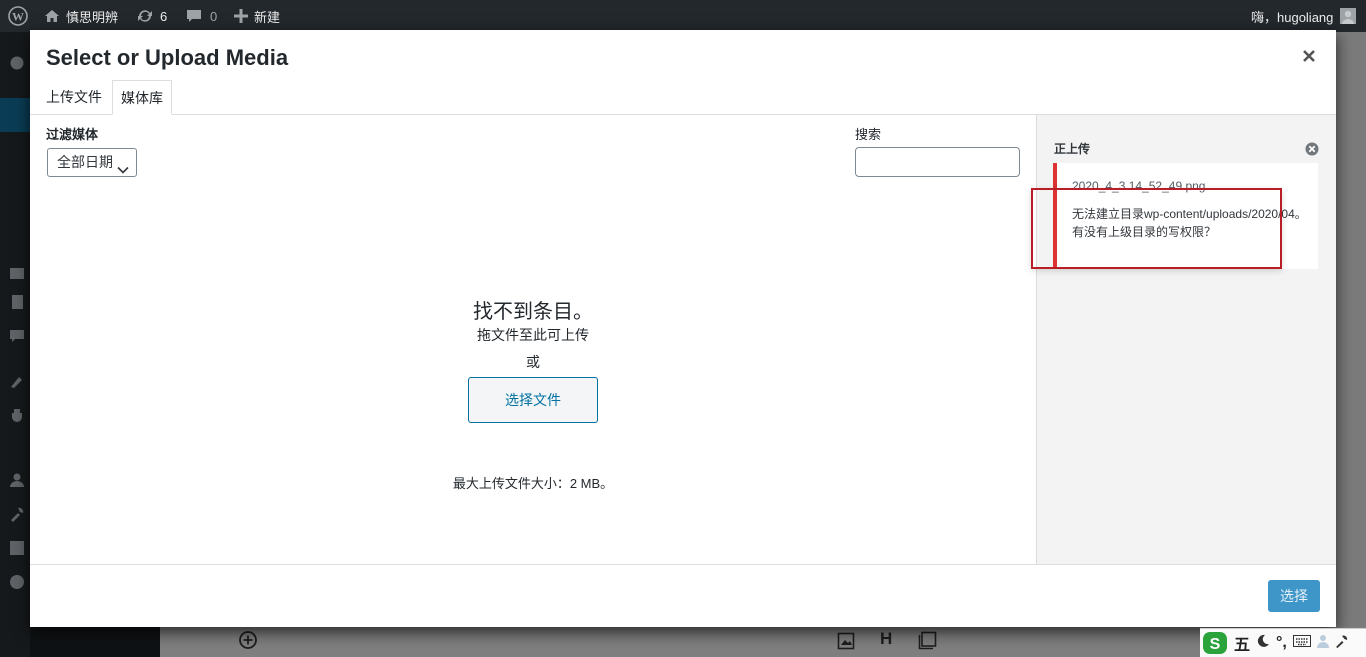 The image size is (1366, 657). I want to click on filter-media-label: 过滤媒体, so click(72, 134).